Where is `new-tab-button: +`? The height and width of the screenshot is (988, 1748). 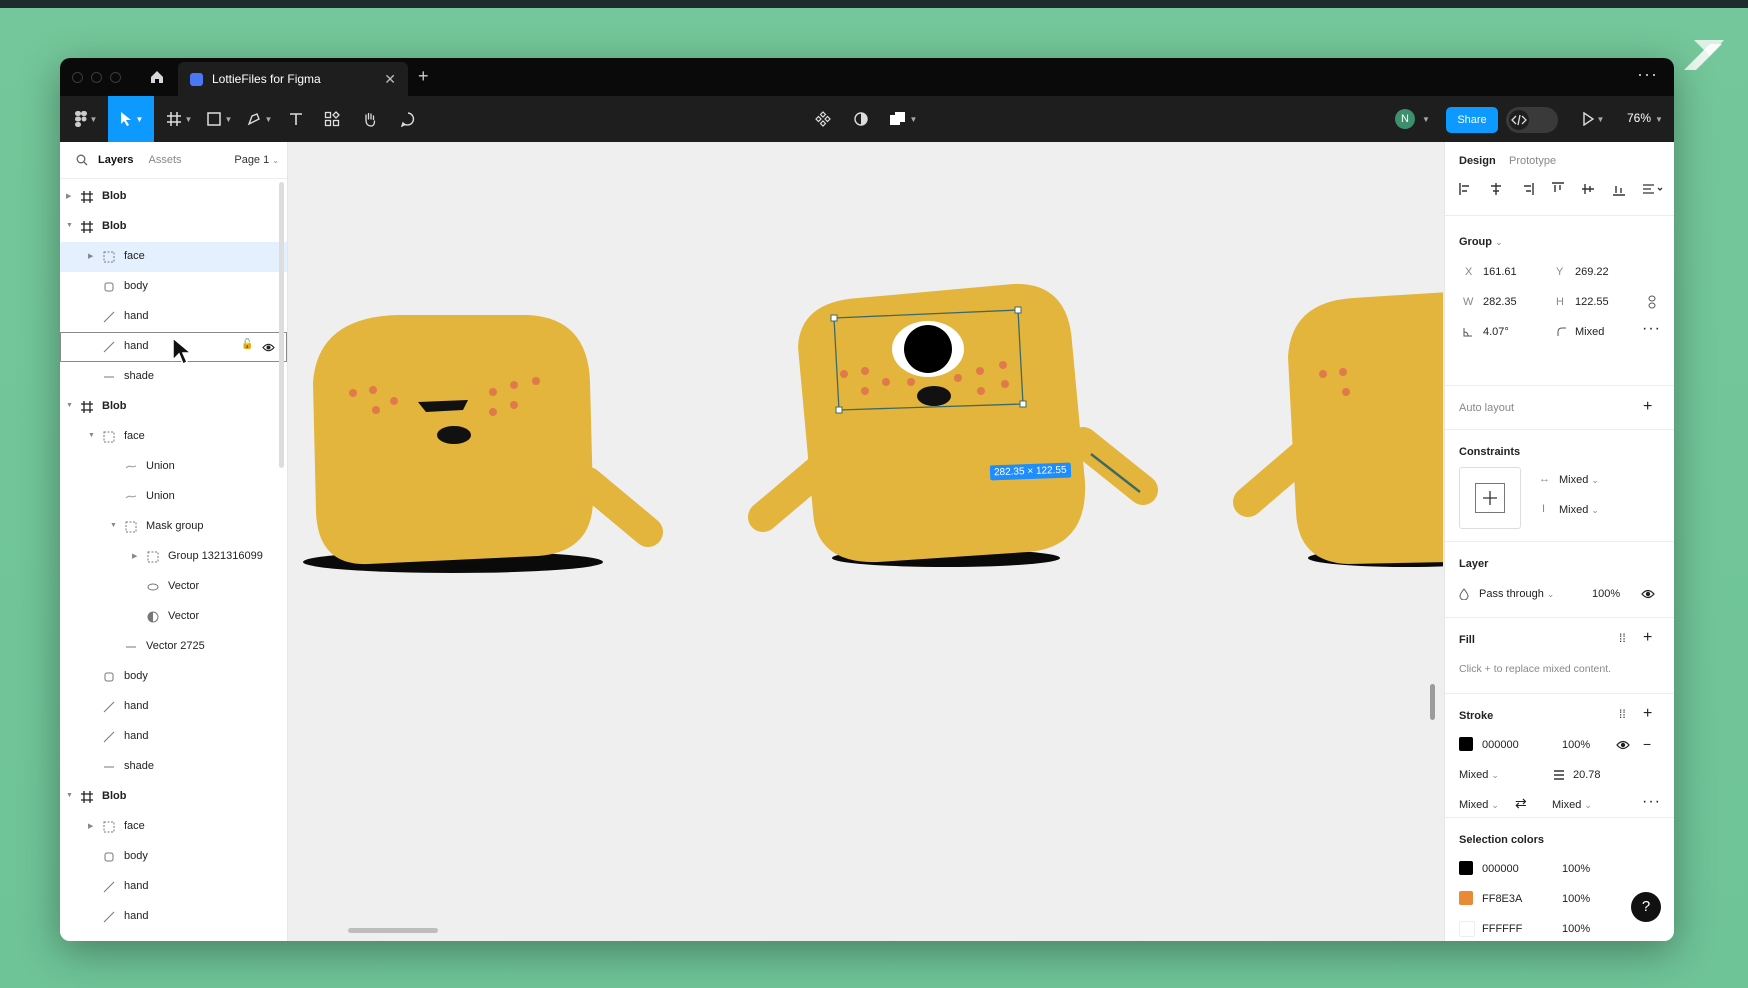
new-tab-button: + is located at coordinates (423, 76).